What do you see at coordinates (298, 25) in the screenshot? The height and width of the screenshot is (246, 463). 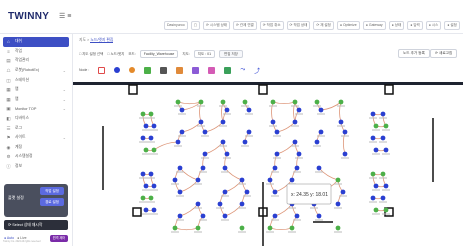 I see `status-value: ⟳ 작업 상태` at bounding box center [298, 25].